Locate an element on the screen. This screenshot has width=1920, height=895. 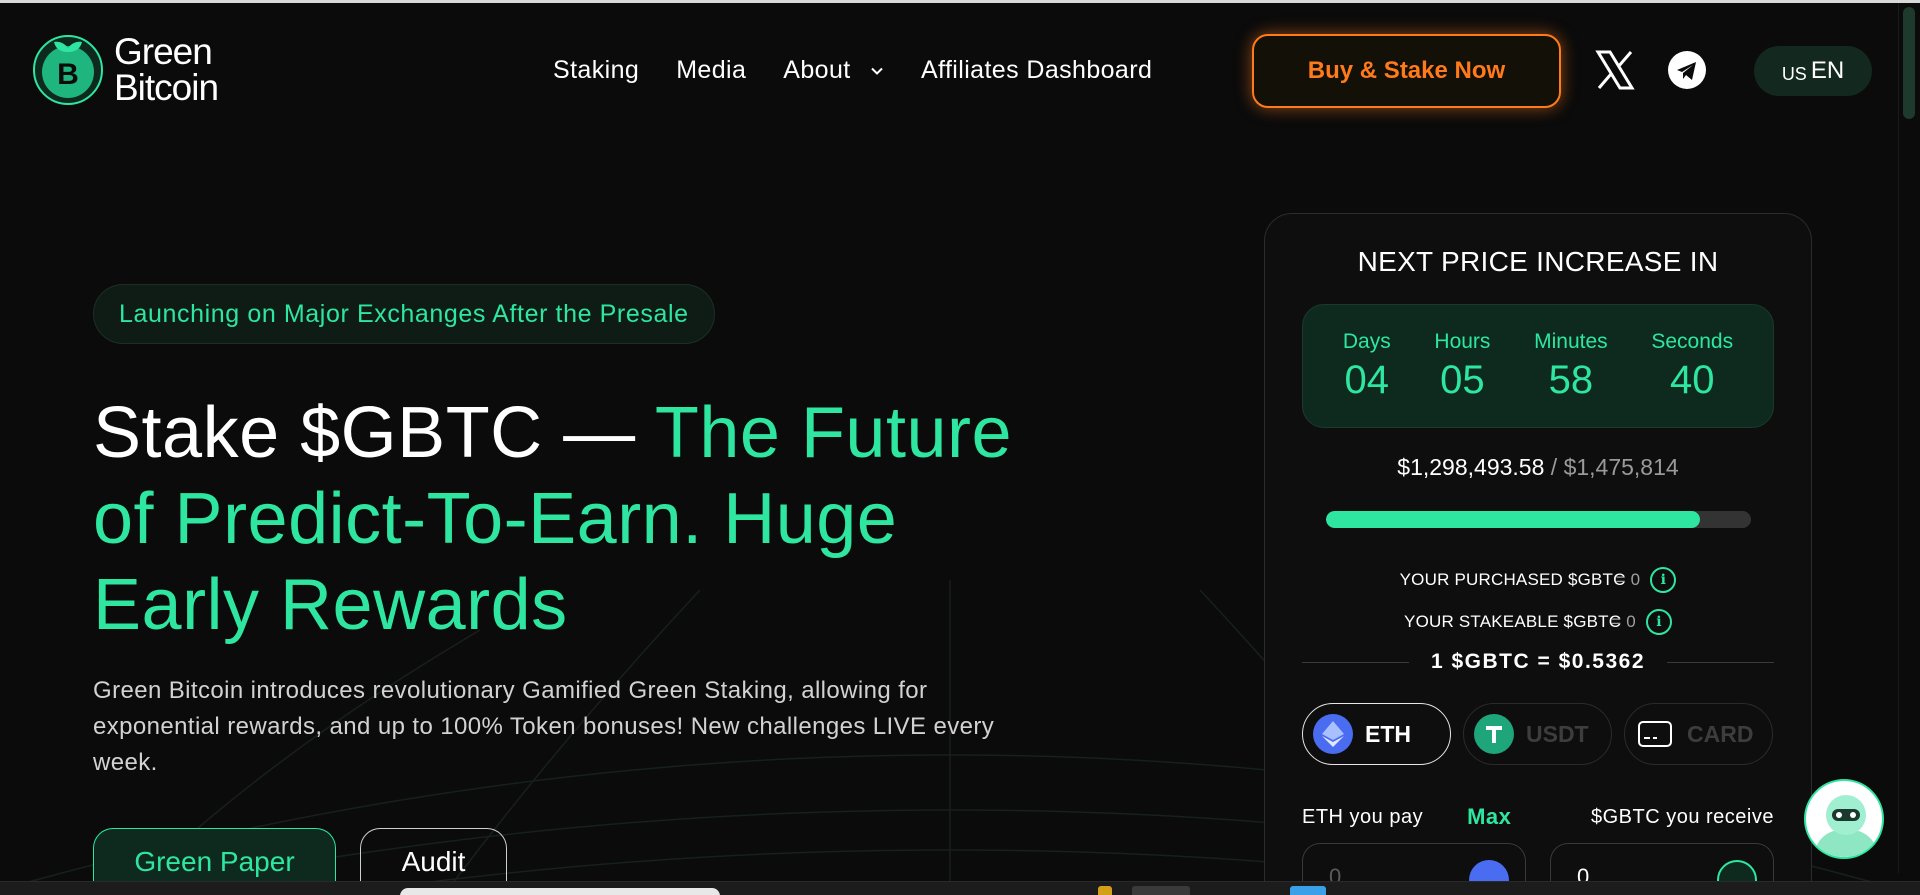
rate-divider-right is located at coordinates (1720, 662).